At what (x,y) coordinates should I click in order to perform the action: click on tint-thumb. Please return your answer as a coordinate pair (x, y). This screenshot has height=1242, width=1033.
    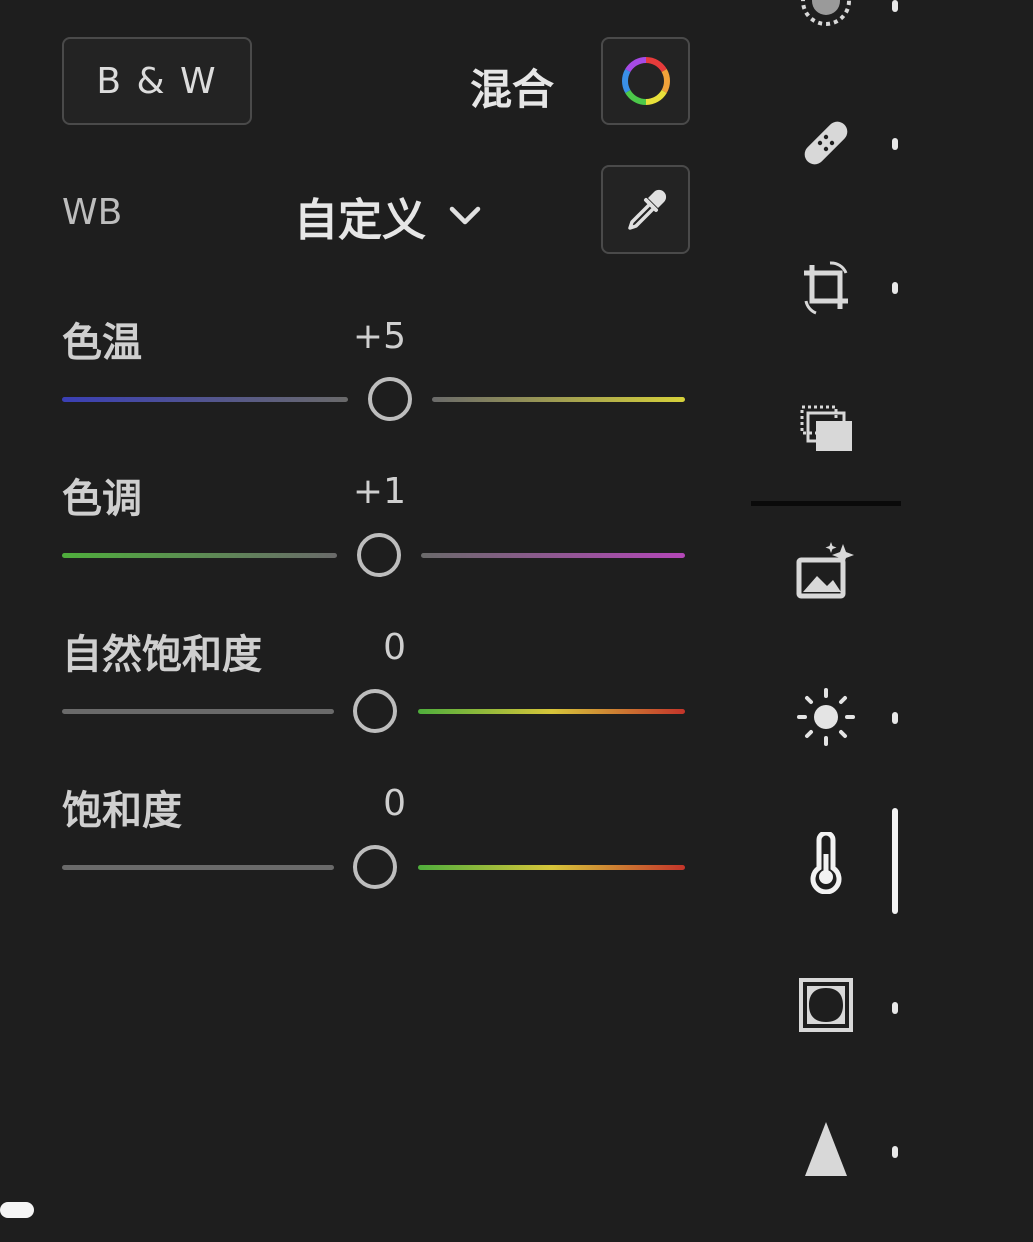
    Looking at the image, I should click on (379, 555).